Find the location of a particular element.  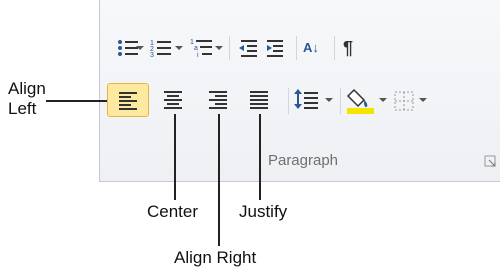

decrease-indent-icon is located at coordinates (247, 48).